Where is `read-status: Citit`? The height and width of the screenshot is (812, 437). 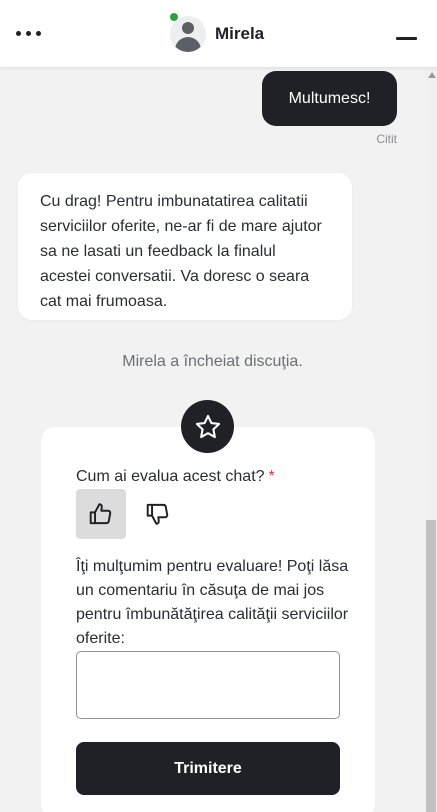
read-status: Citit is located at coordinates (386, 139).